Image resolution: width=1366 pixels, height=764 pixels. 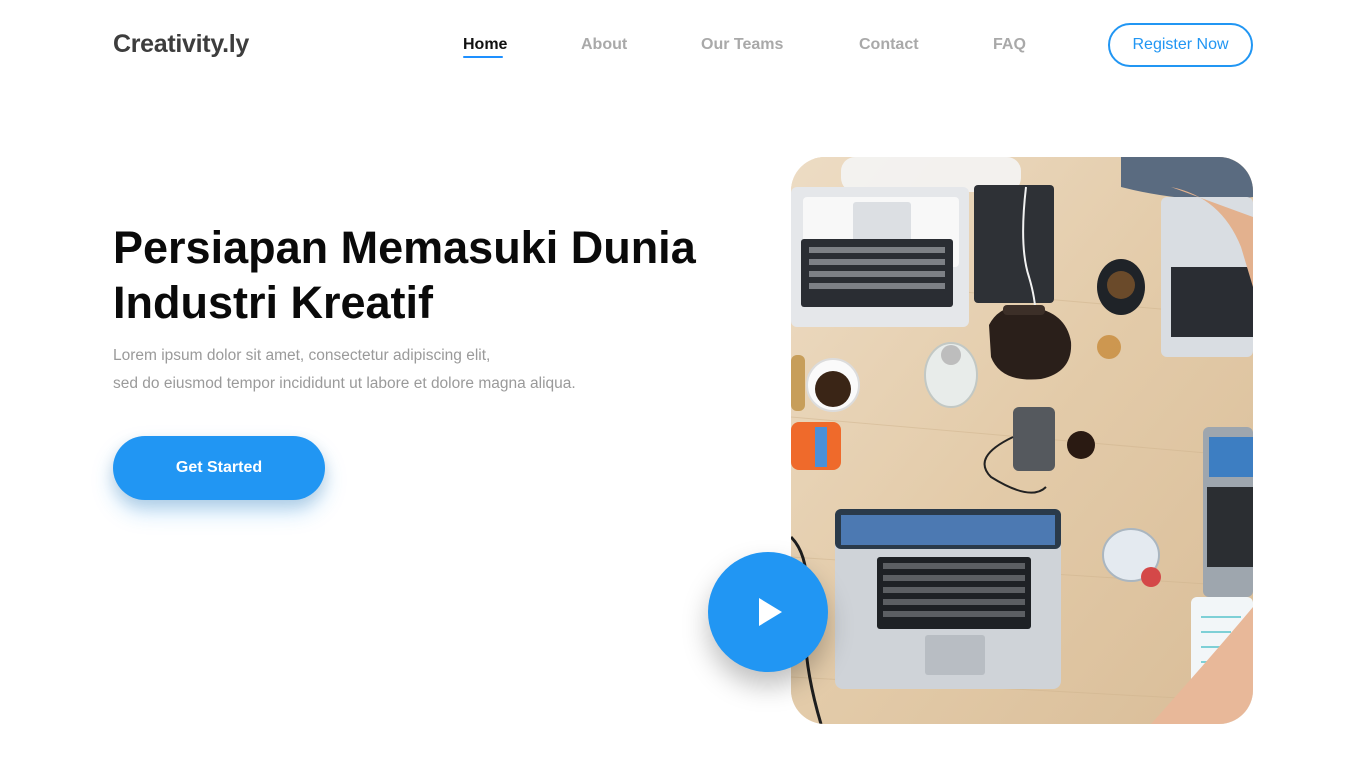 I want to click on nav-contact: Contact, so click(x=889, y=45).